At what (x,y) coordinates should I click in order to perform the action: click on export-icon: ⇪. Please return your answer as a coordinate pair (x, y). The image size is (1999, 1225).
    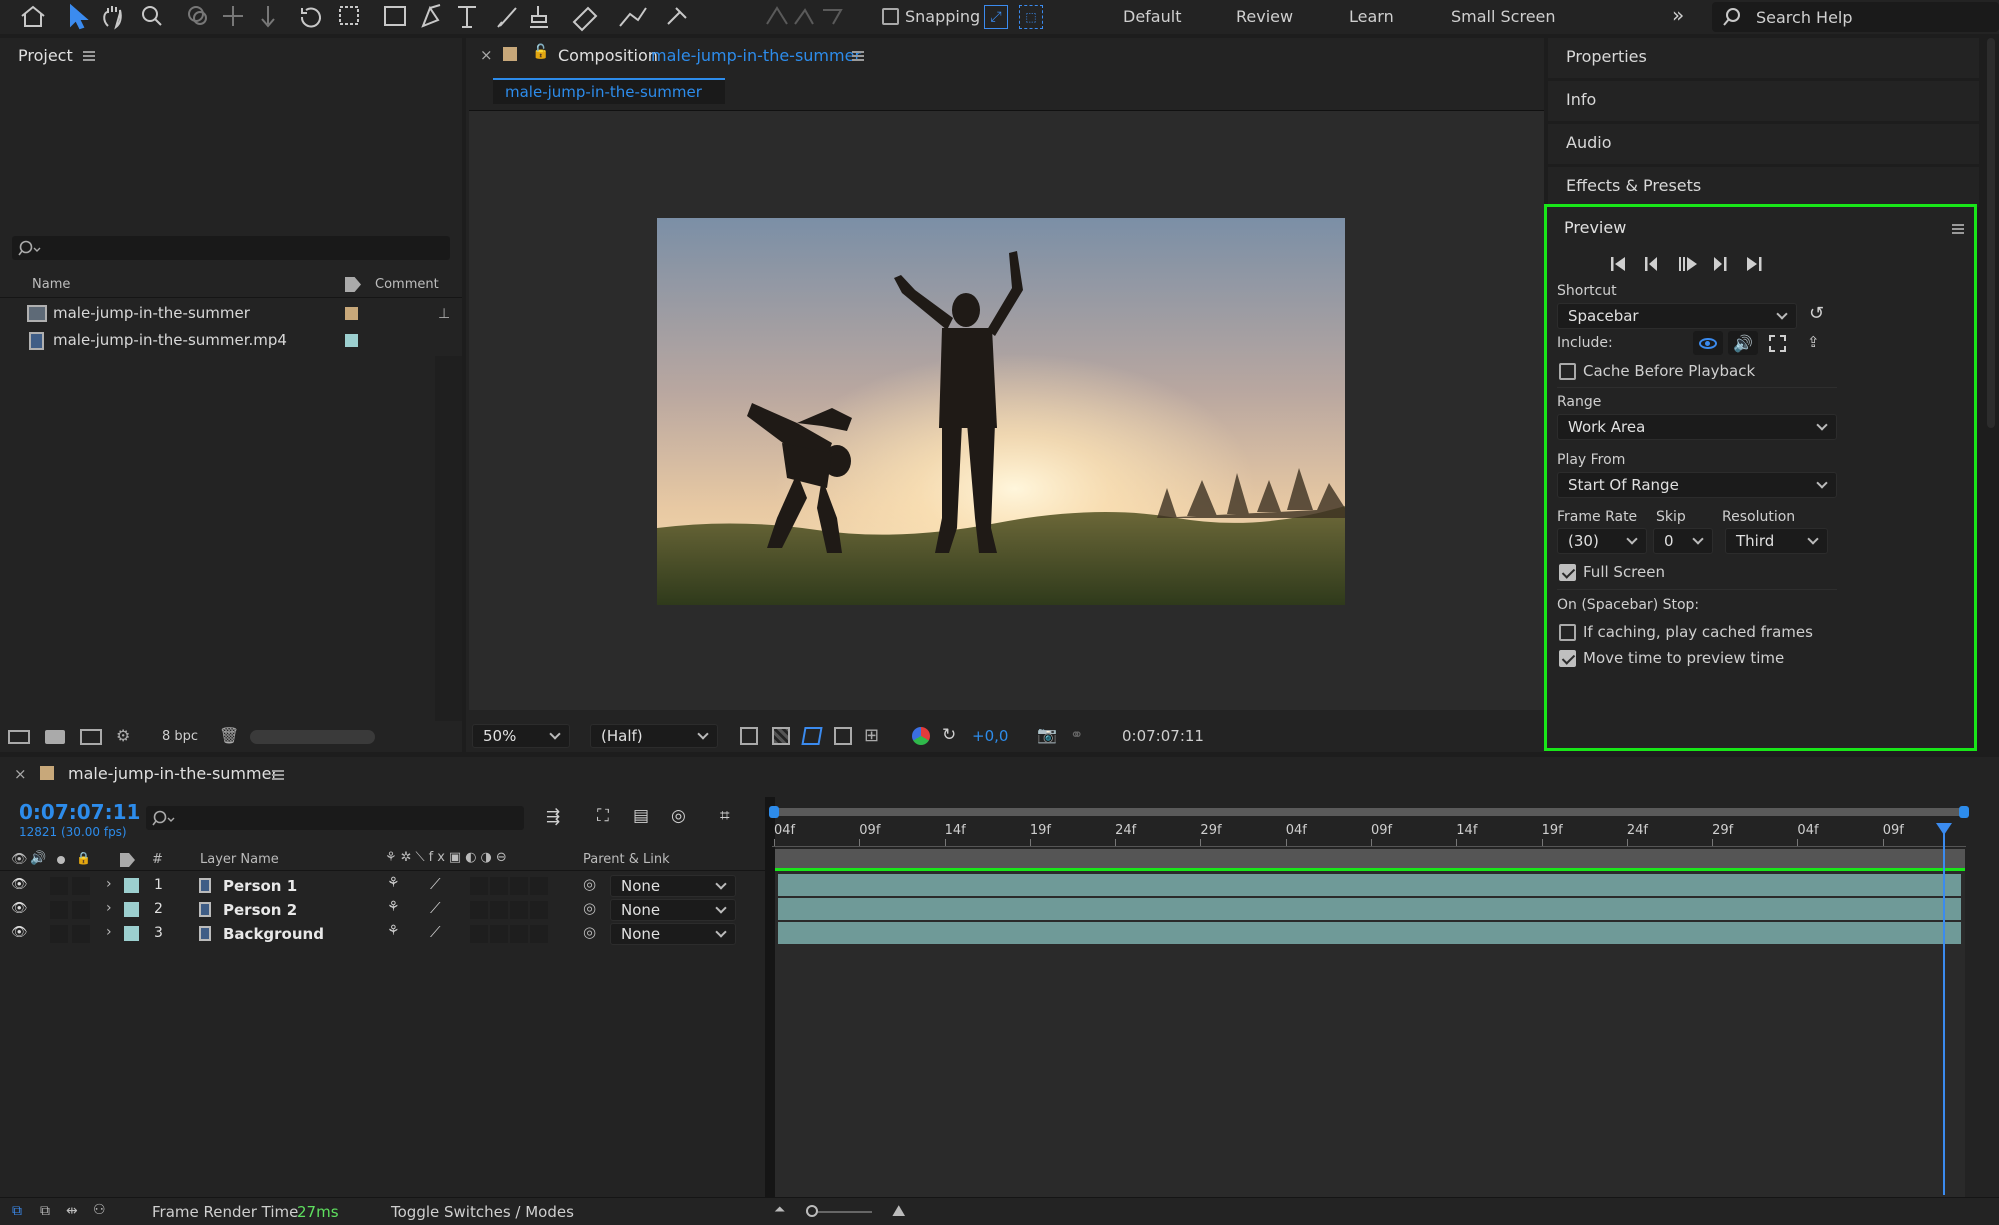
    Looking at the image, I should click on (1813, 342).